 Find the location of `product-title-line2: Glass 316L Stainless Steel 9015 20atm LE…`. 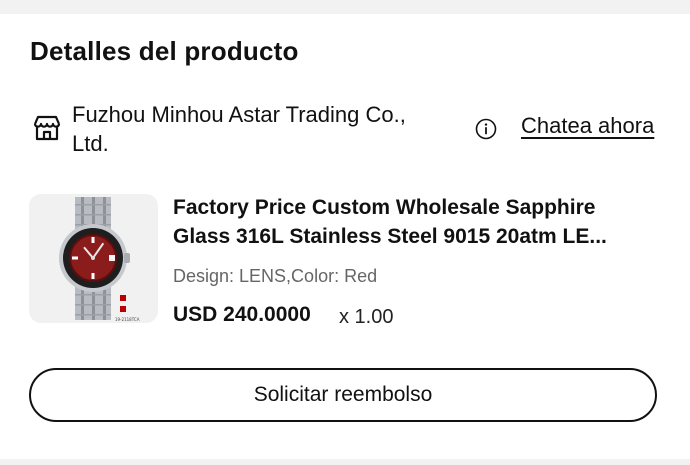

product-title-line2: Glass 316L Stainless Steel 9015 20atm LE… is located at coordinates (390, 236).